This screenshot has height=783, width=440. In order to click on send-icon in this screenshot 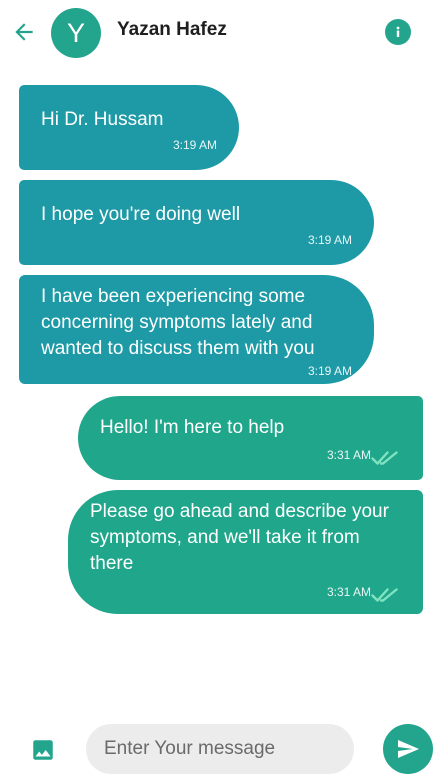, I will do `click(408, 749)`.